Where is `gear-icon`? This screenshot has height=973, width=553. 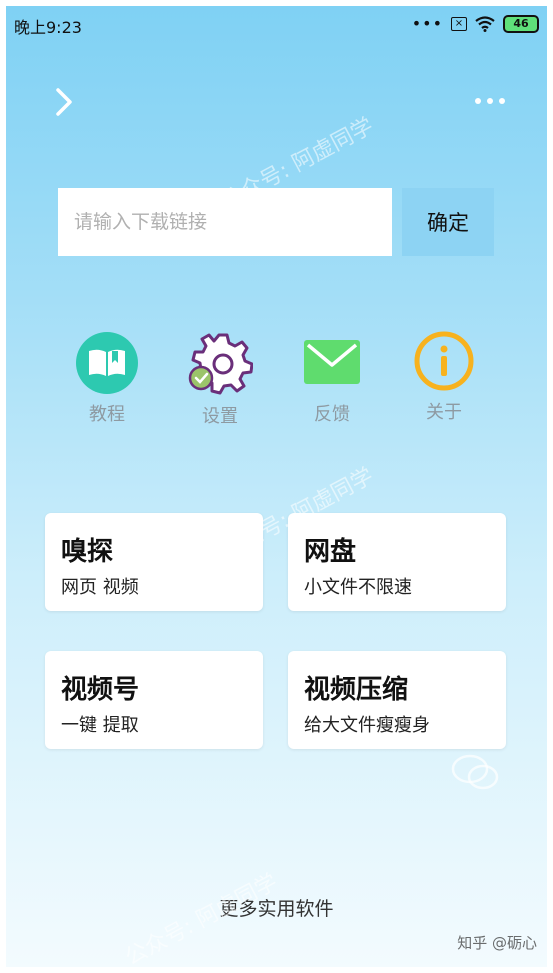 gear-icon is located at coordinates (221, 364).